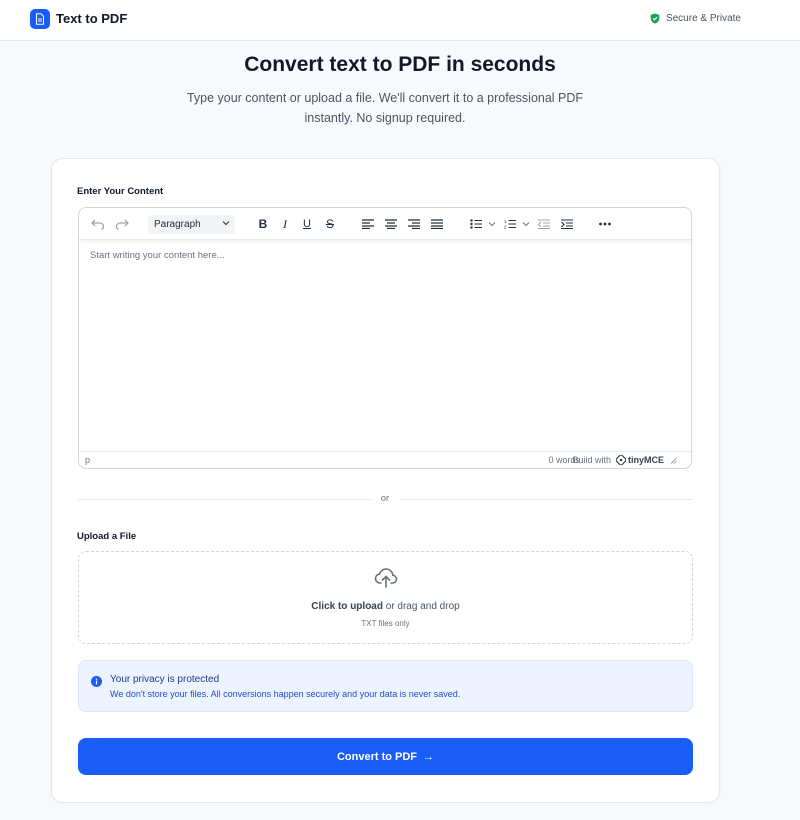 Image resolution: width=800 pixels, height=820 pixels. What do you see at coordinates (414, 224) in the screenshot?
I see `align-right-icon` at bounding box center [414, 224].